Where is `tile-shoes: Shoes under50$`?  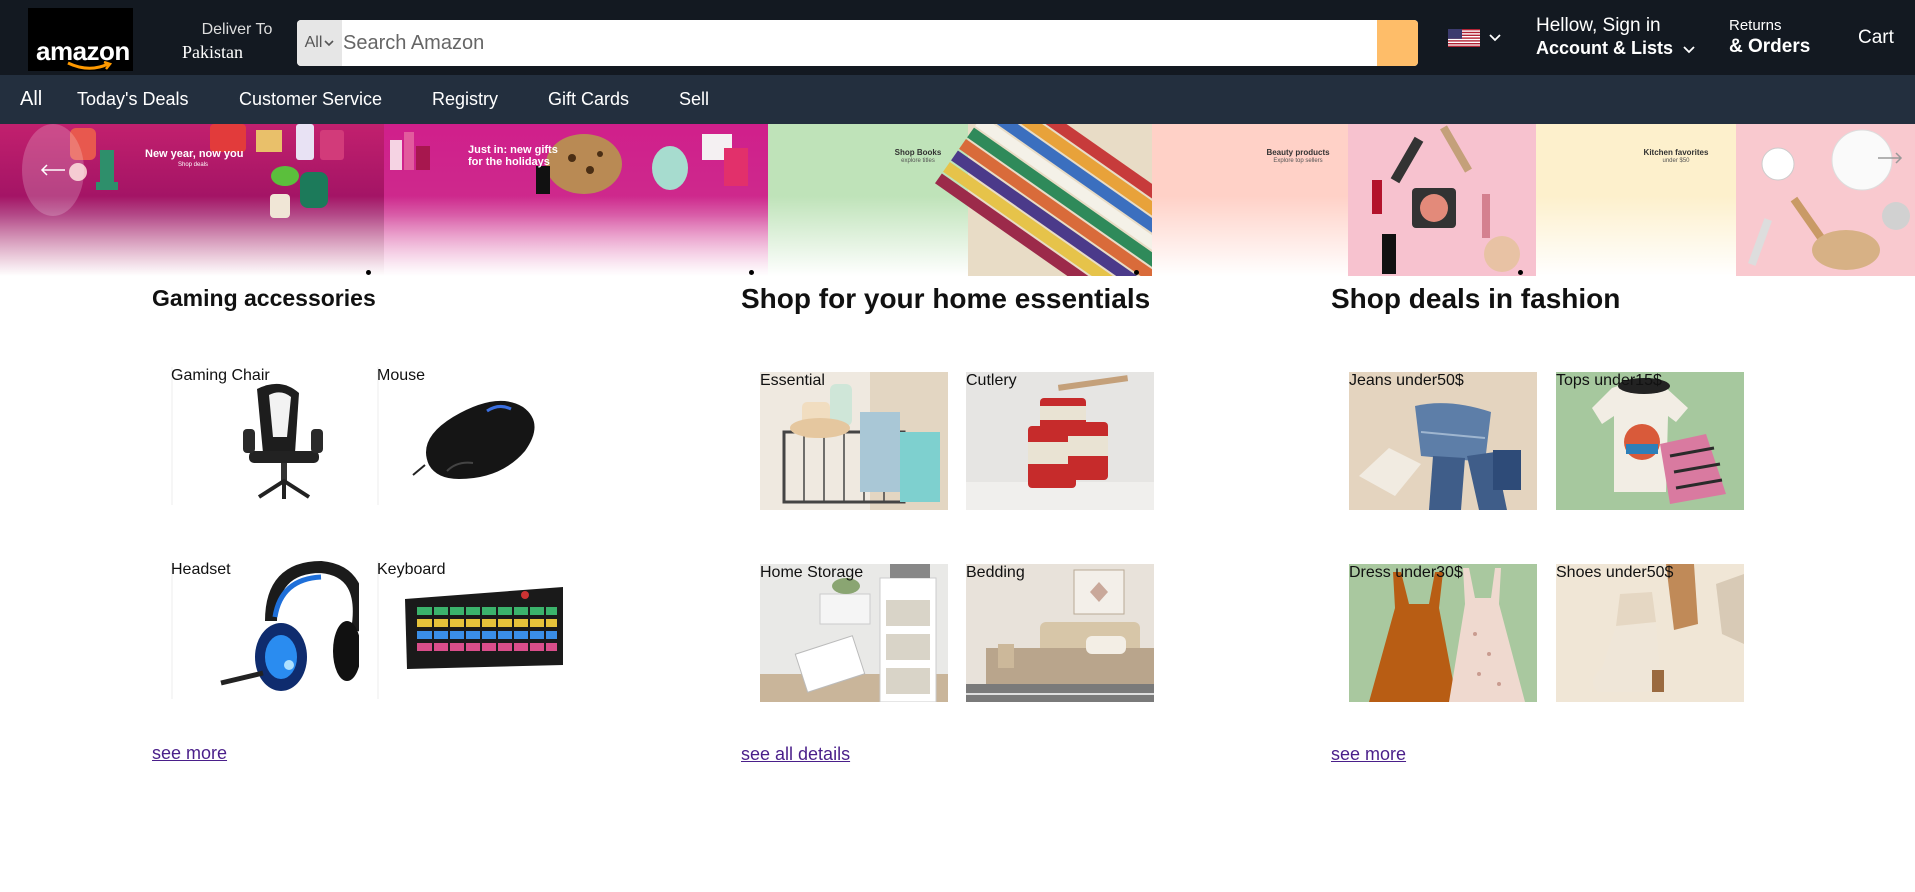
tile-shoes: Shoes under50$ is located at coordinates (1650, 633).